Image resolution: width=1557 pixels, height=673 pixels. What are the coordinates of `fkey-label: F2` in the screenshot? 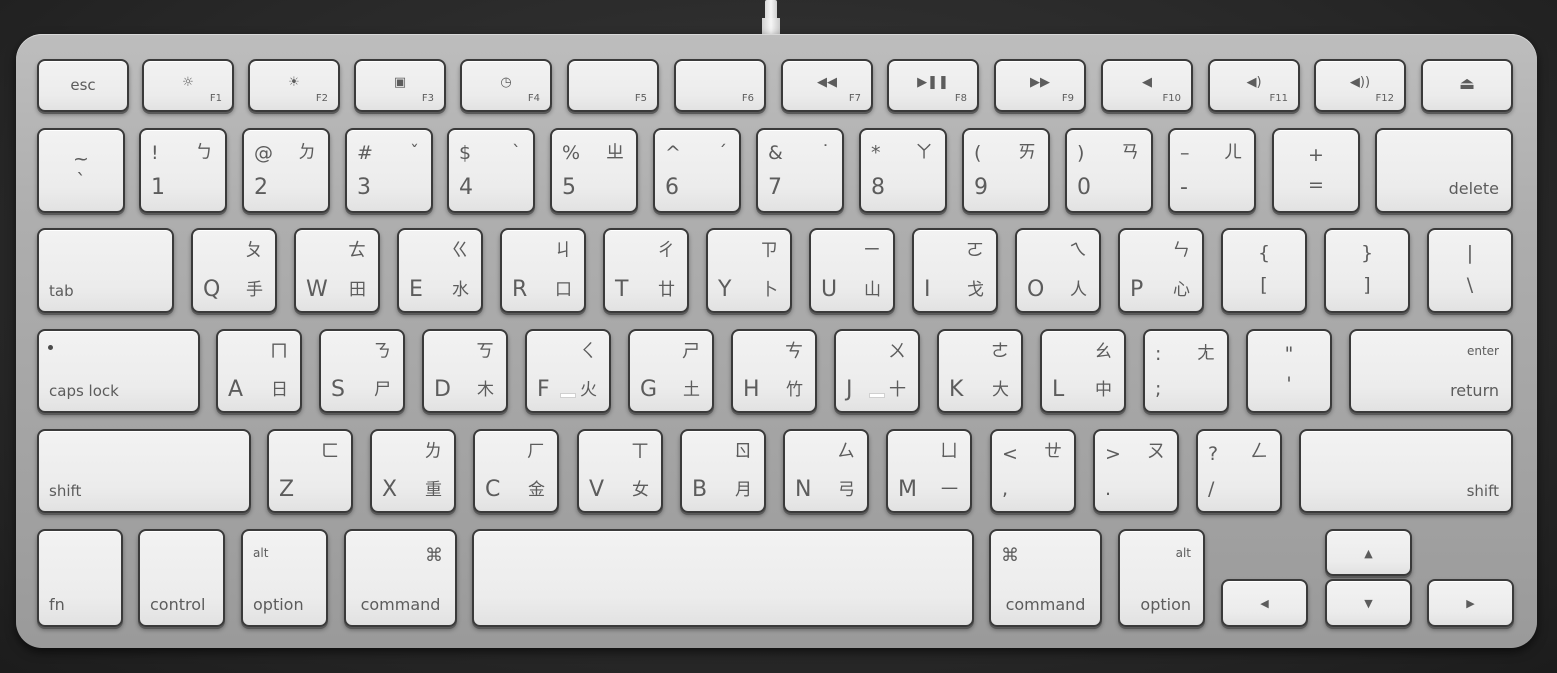 It's located at (321, 98).